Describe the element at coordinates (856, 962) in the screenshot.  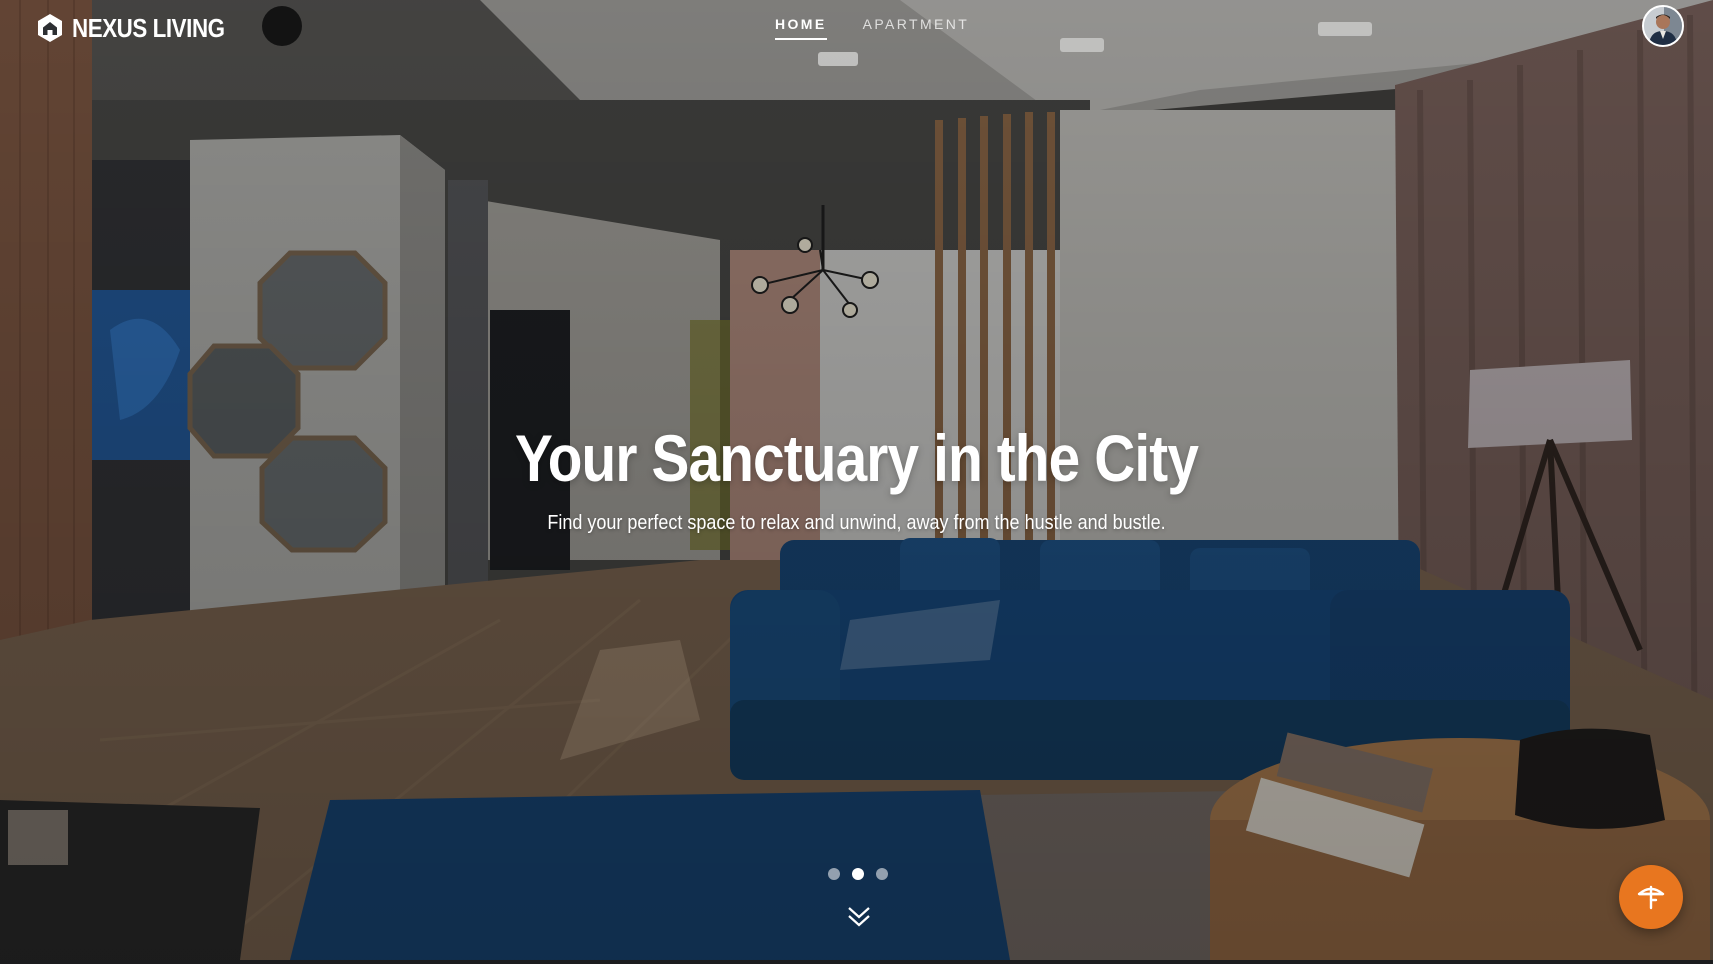
I see `page-bottom-edge` at that location.